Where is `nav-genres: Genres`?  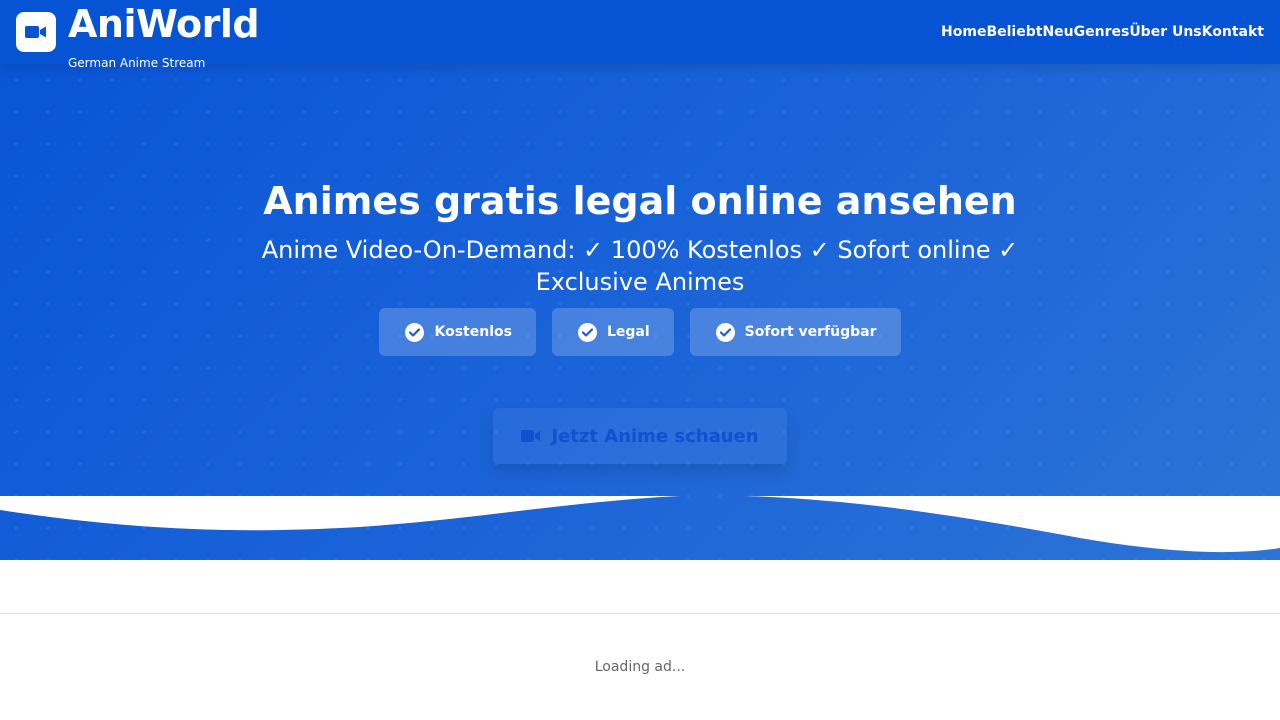 nav-genres: Genres is located at coordinates (1102, 32).